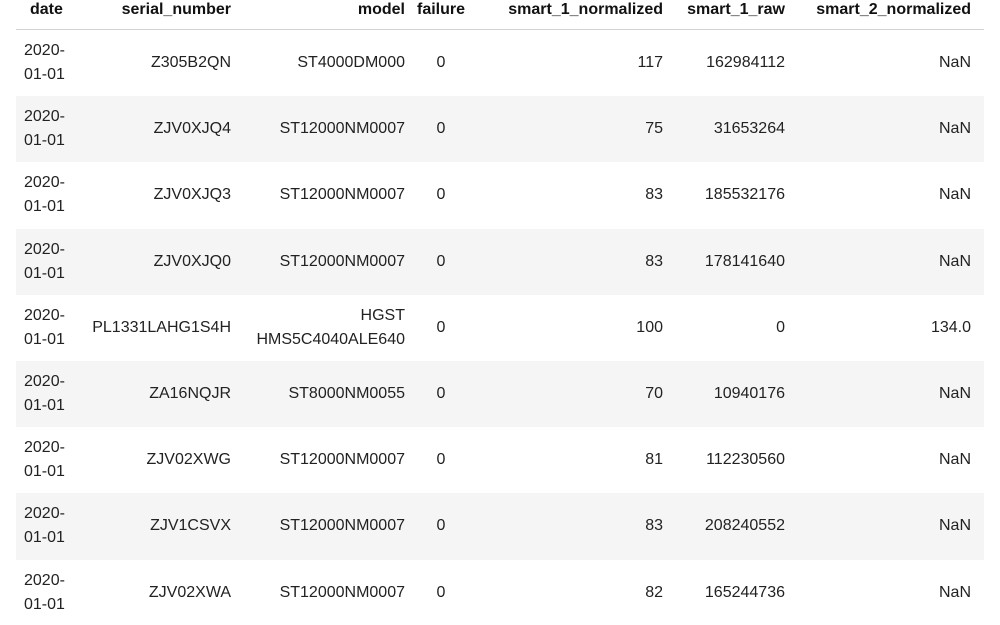  I want to click on cell-smart-1-raw-text: 112230560, so click(745, 460).